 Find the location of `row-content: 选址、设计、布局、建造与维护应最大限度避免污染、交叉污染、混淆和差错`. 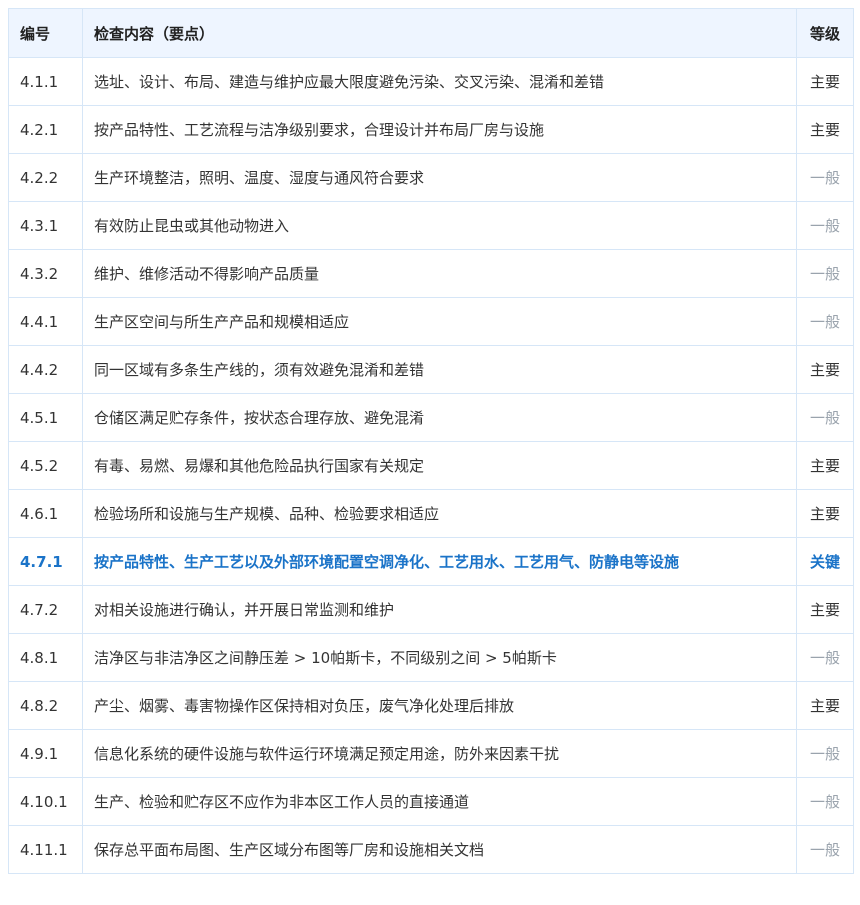

row-content: 选址、设计、布局、建造与维护应最大限度避免污染、交叉污染、混淆和差错 is located at coordinates (439, 81).